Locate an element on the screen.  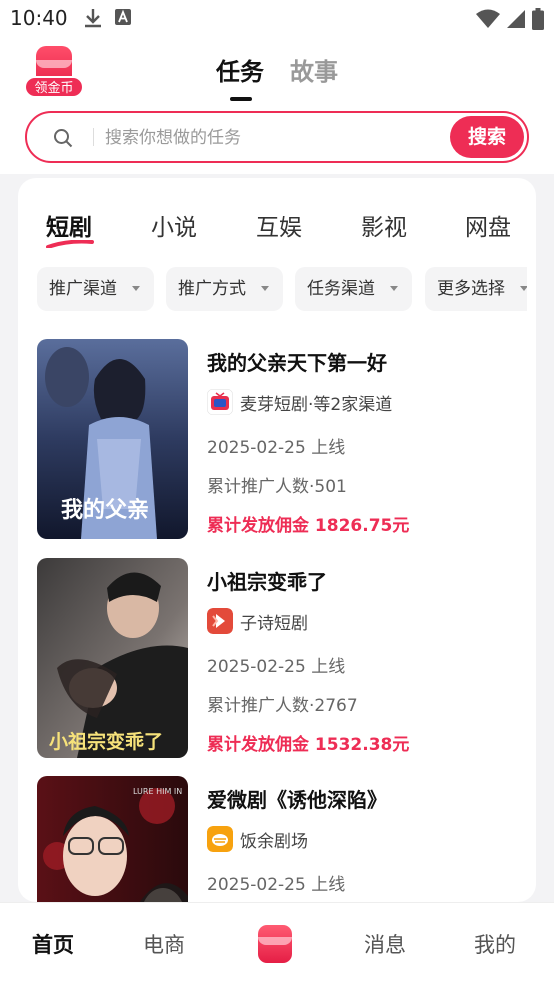
fanyu-channel-icon is located at coordinates (220, 839).